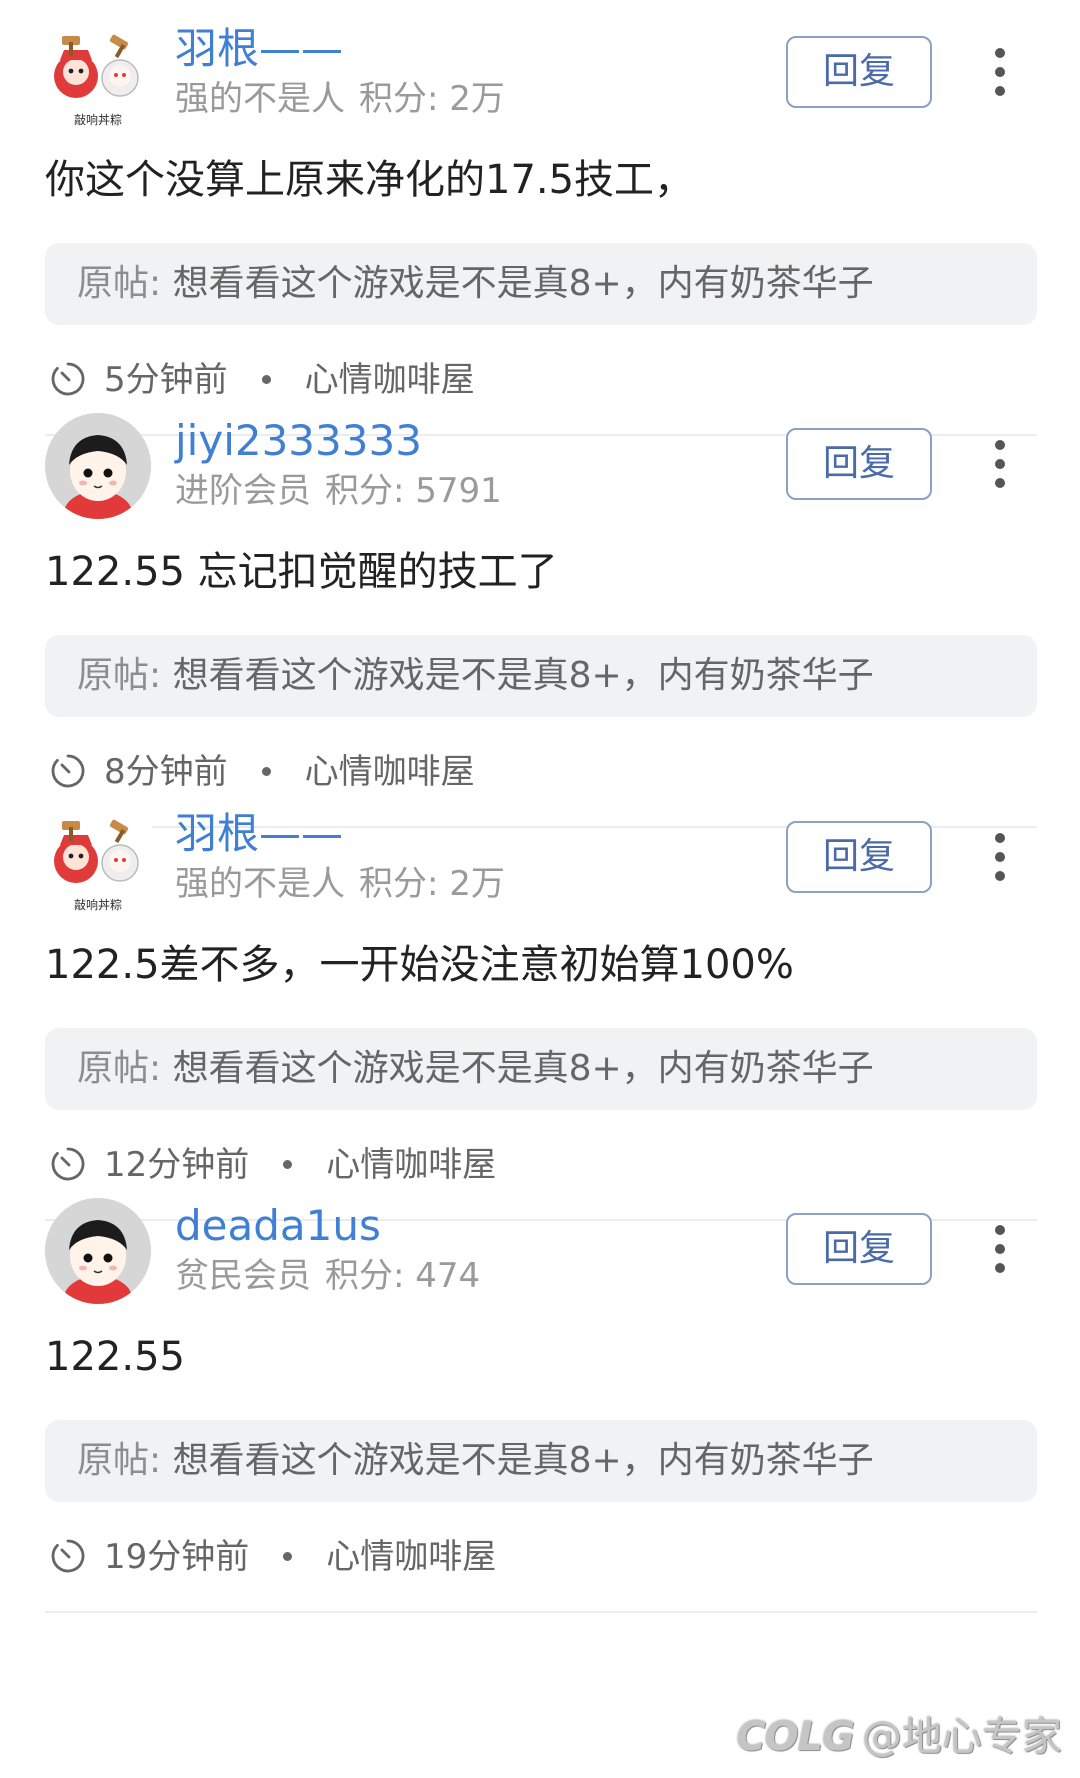 The image size is (1080, 1778). I want to click on comment-text: 122.55, so click(115, 1357).